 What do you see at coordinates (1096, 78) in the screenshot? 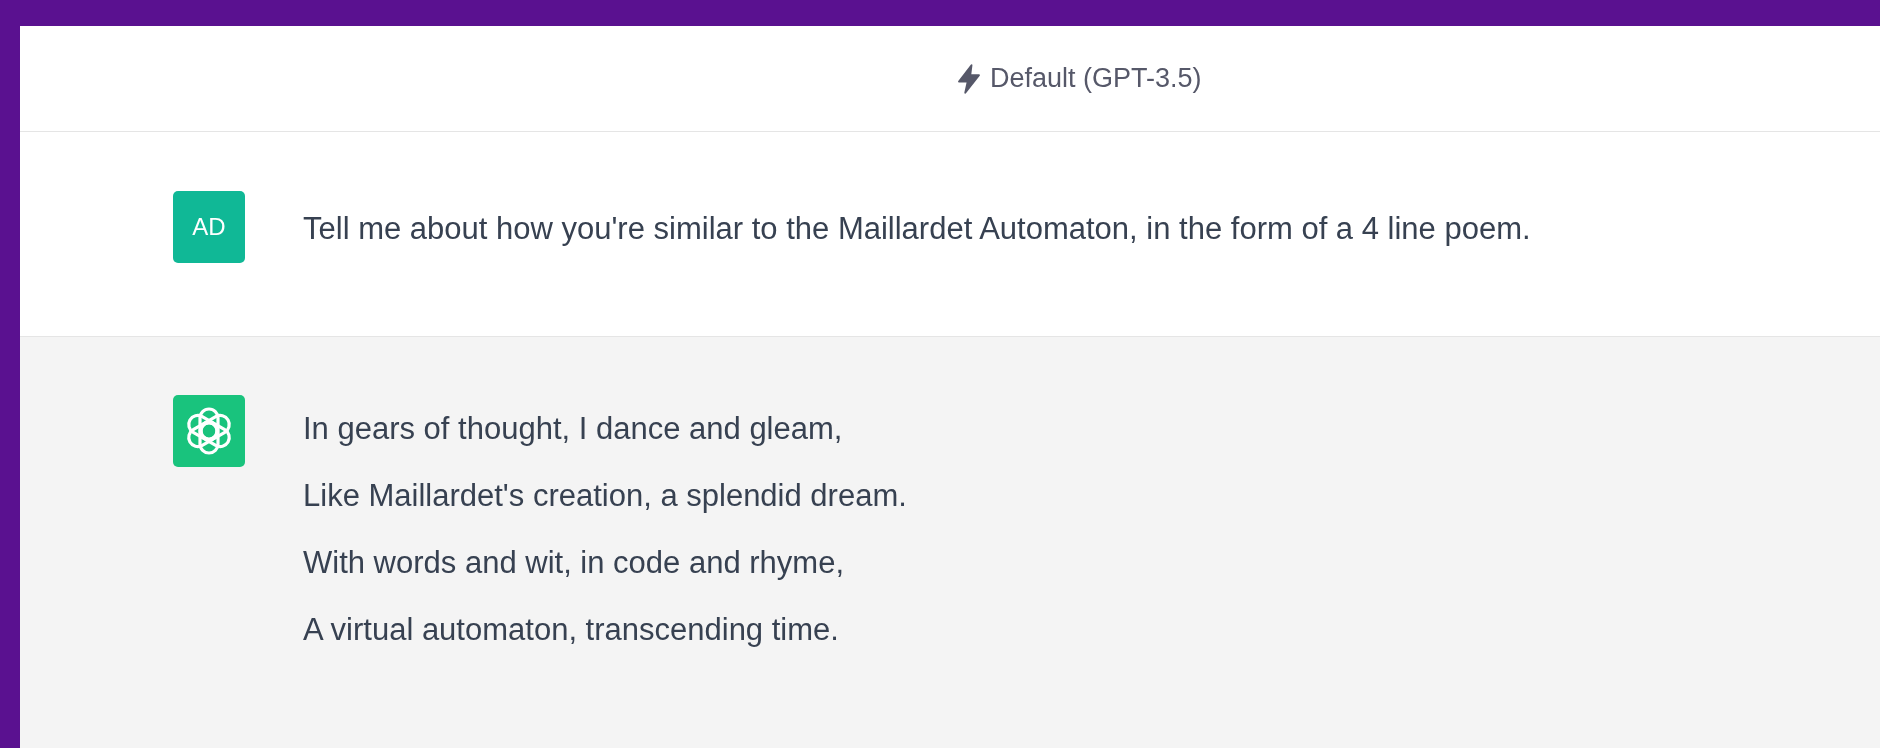
I see `model-name: Default (GPT-3.5)` at bounding box center [1096, 78].